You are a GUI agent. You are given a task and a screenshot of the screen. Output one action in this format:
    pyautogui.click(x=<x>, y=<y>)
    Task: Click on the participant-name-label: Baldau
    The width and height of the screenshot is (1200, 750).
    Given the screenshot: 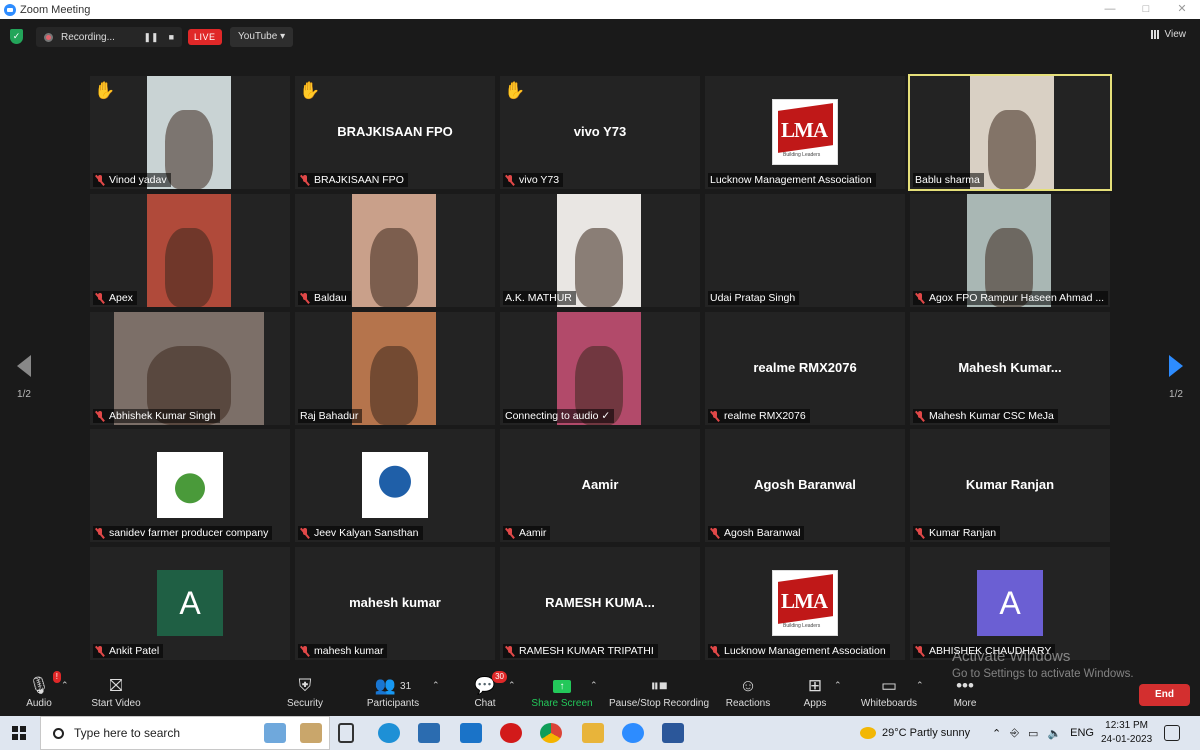 What is the action you would take?
    pyautogui.click(x=324, y=298)
    